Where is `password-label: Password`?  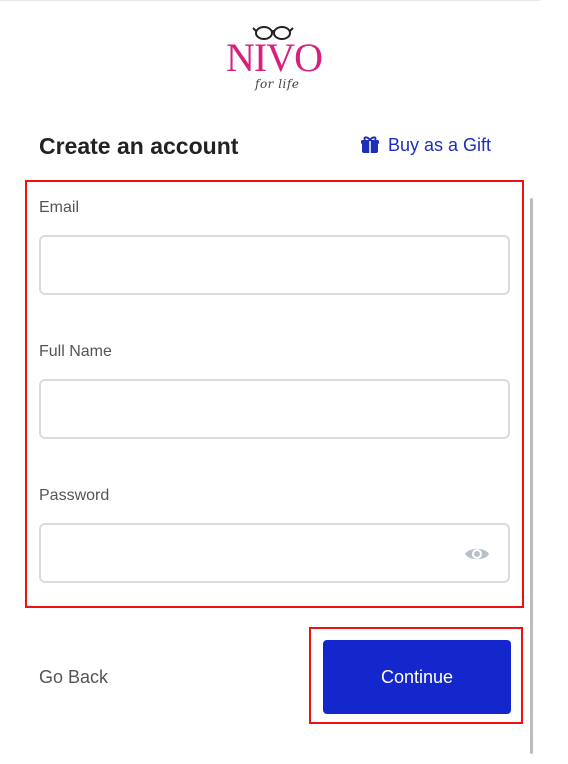
password-label: Password is located at coordinates (74, 495).